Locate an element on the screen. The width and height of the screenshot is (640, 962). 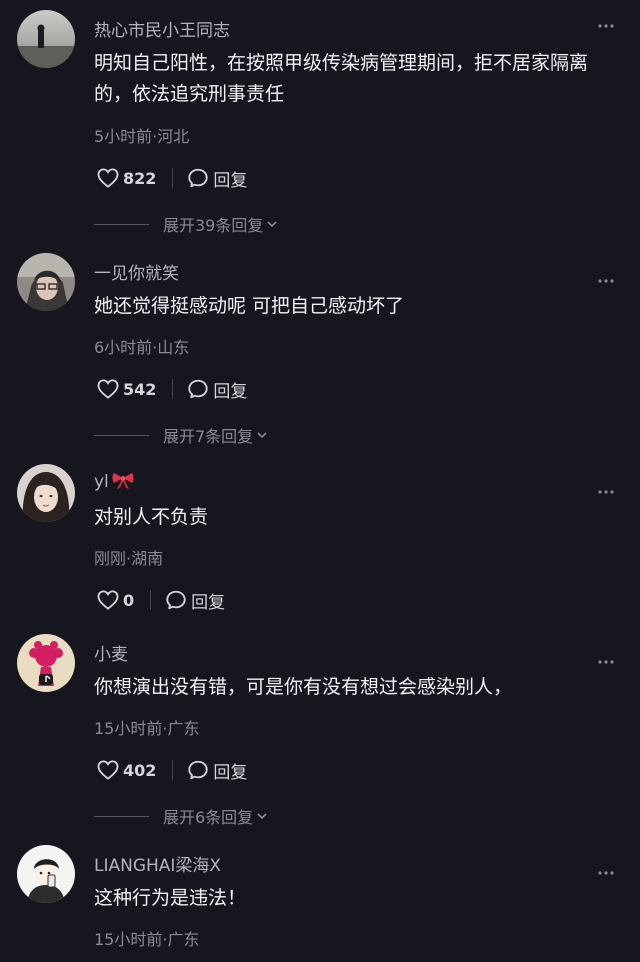
comment-actions: 402 回复 is located at coordinates (172, 770).